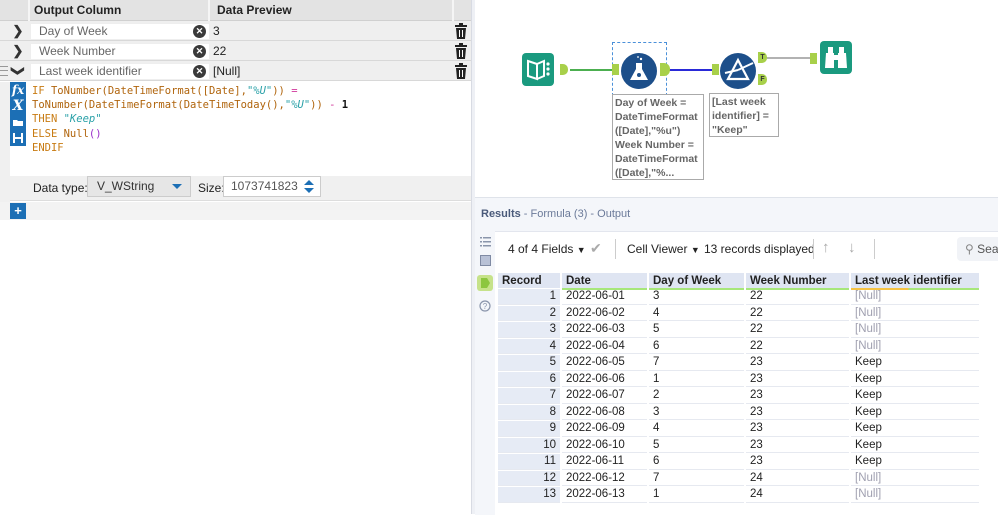  I want to click on table-row: 6 2022-06-06 1 23 Keep, so click(738, 379).